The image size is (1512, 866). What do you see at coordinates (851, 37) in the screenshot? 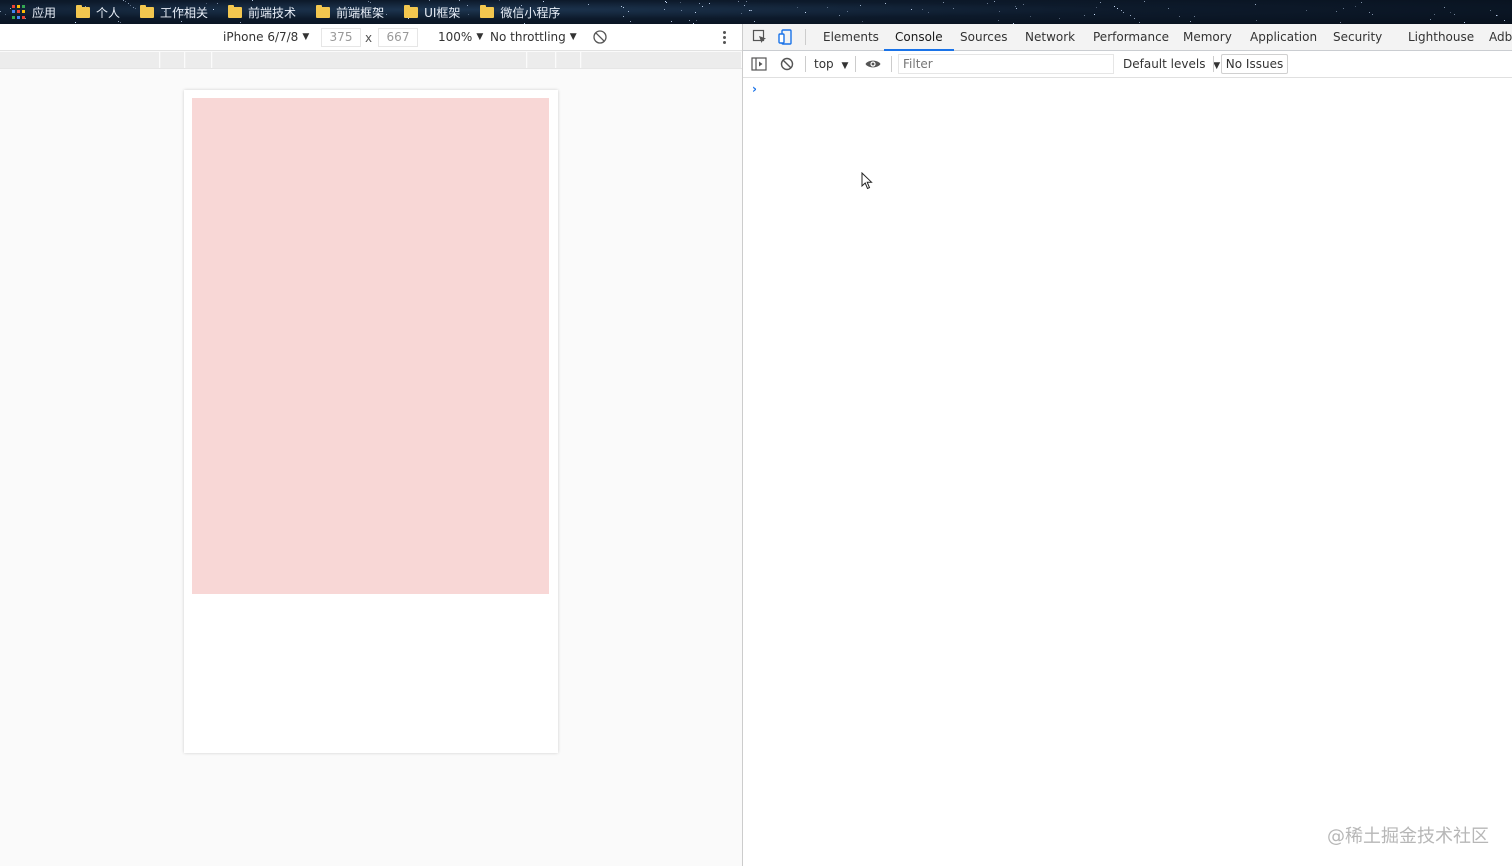
I see `tab-elements: Elements` at bounding box center [851, 37].